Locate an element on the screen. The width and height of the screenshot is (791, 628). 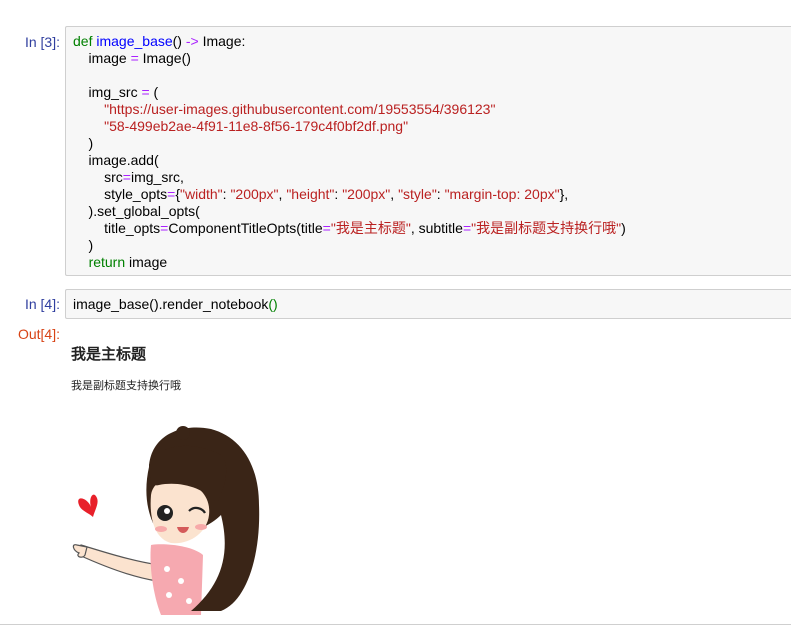
shirt is located at coordinates (176, 579).